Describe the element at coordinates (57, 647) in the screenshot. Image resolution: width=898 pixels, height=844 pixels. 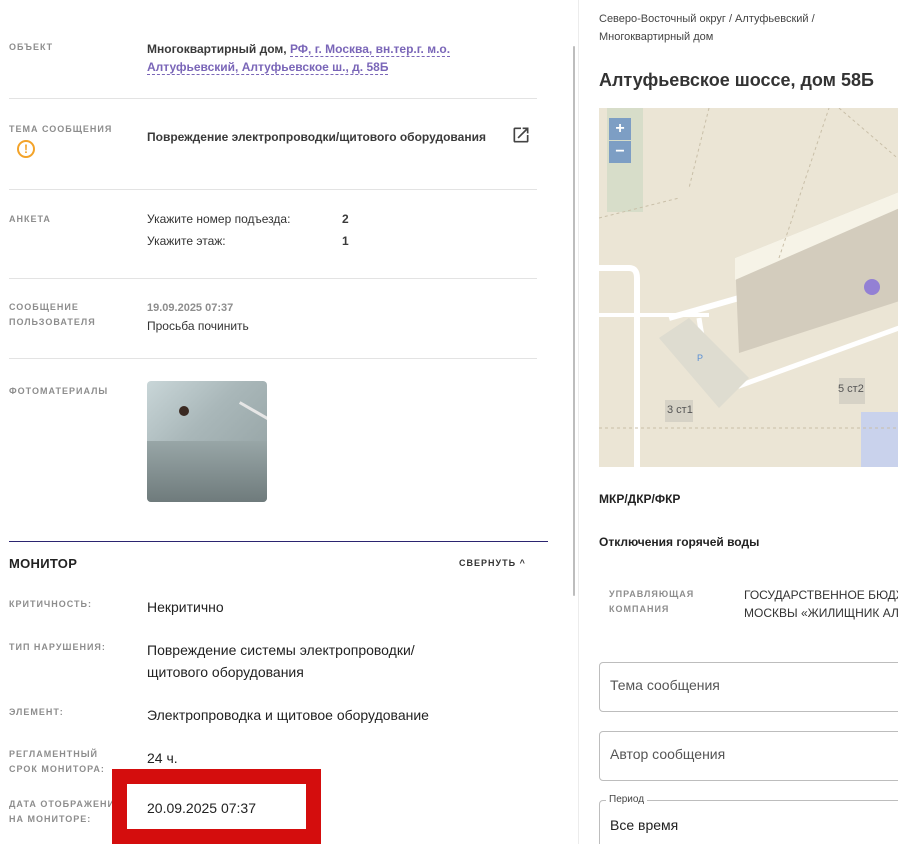
I see `violation-type-label: ТИП НАРУШЕНИЯ:` at that location.